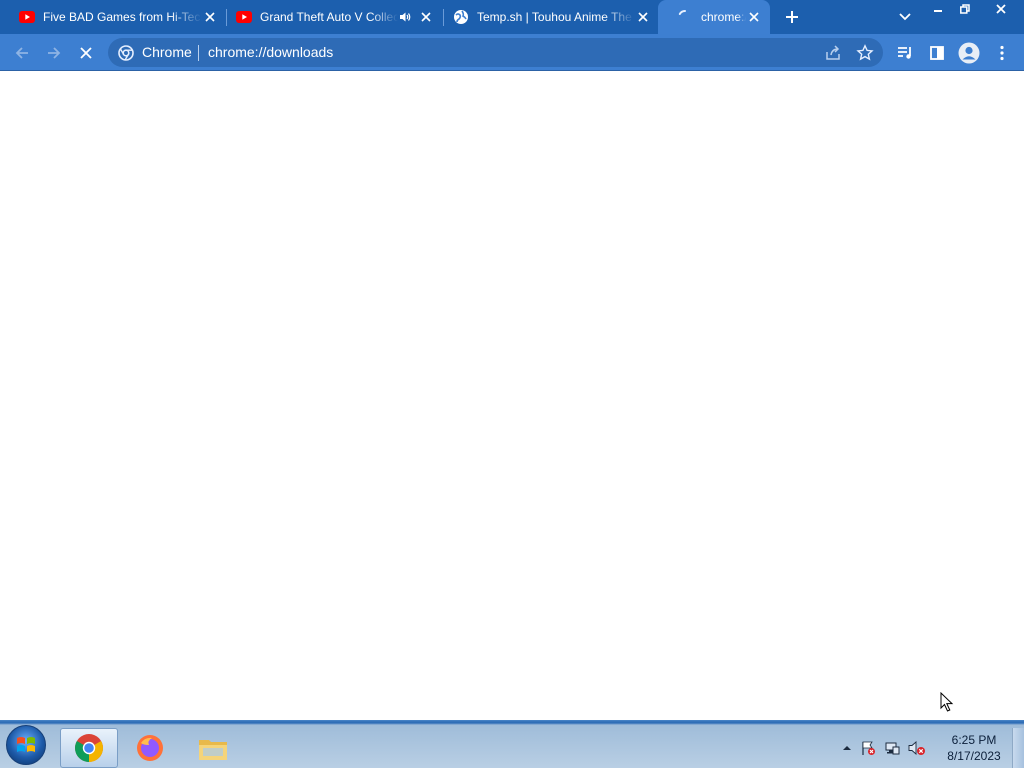 This screenshot has height=768, width=1024. I want to click on system-tray, so click(884, 748).